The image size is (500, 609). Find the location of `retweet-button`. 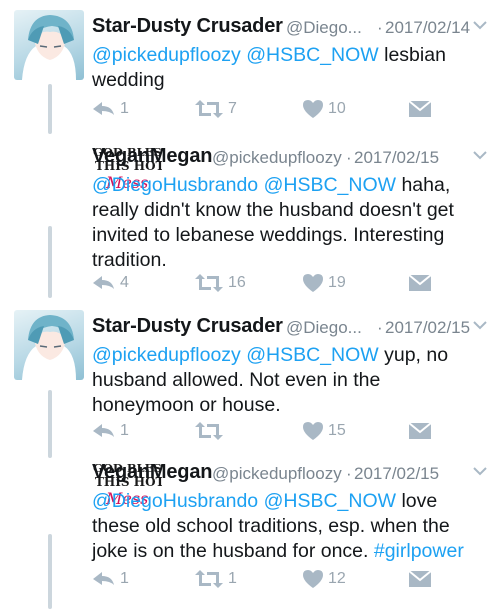

retweet-button is located at coordinates (211, 431).